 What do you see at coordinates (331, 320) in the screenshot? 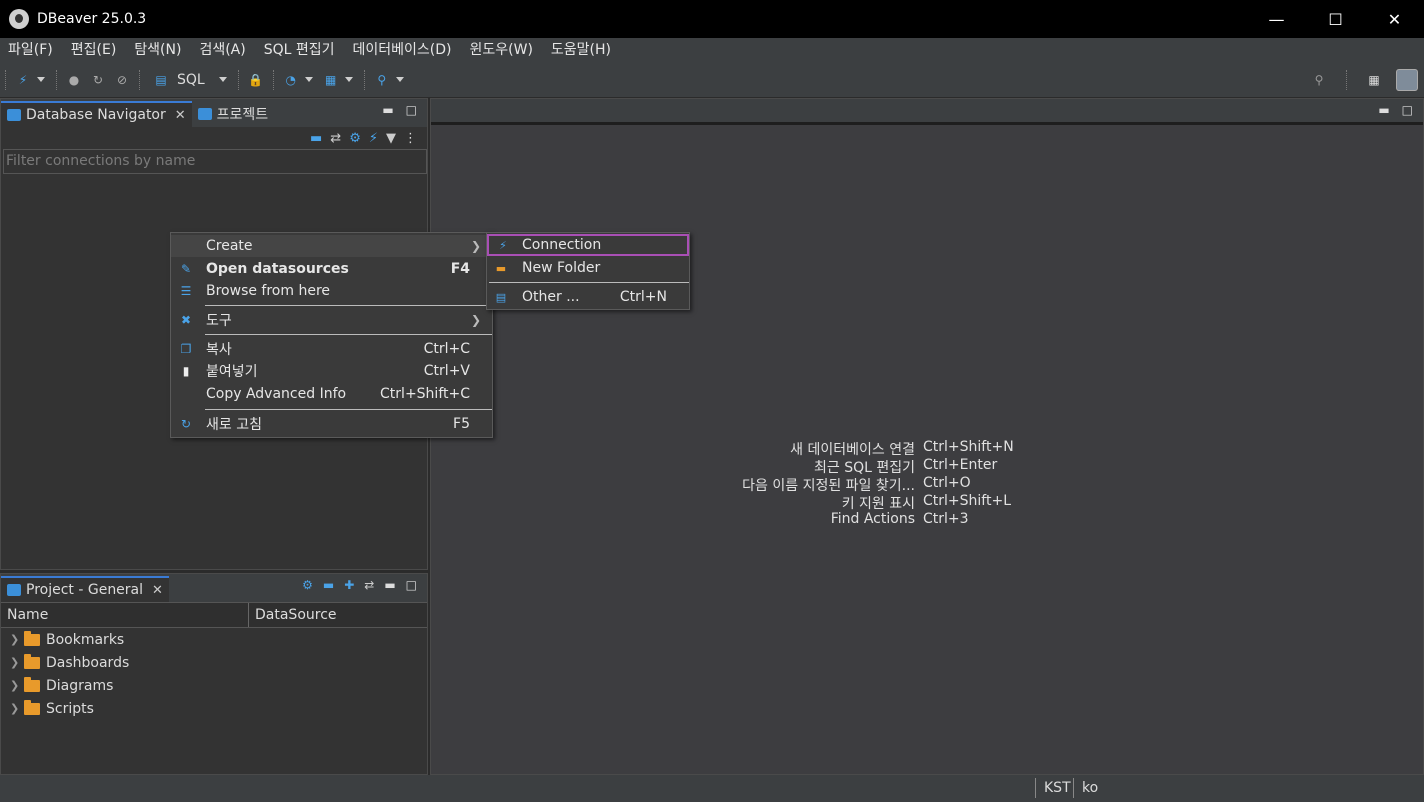
I see `menu-item-tools: ✖ 도구 ❯` at bounding box center [331, 320].